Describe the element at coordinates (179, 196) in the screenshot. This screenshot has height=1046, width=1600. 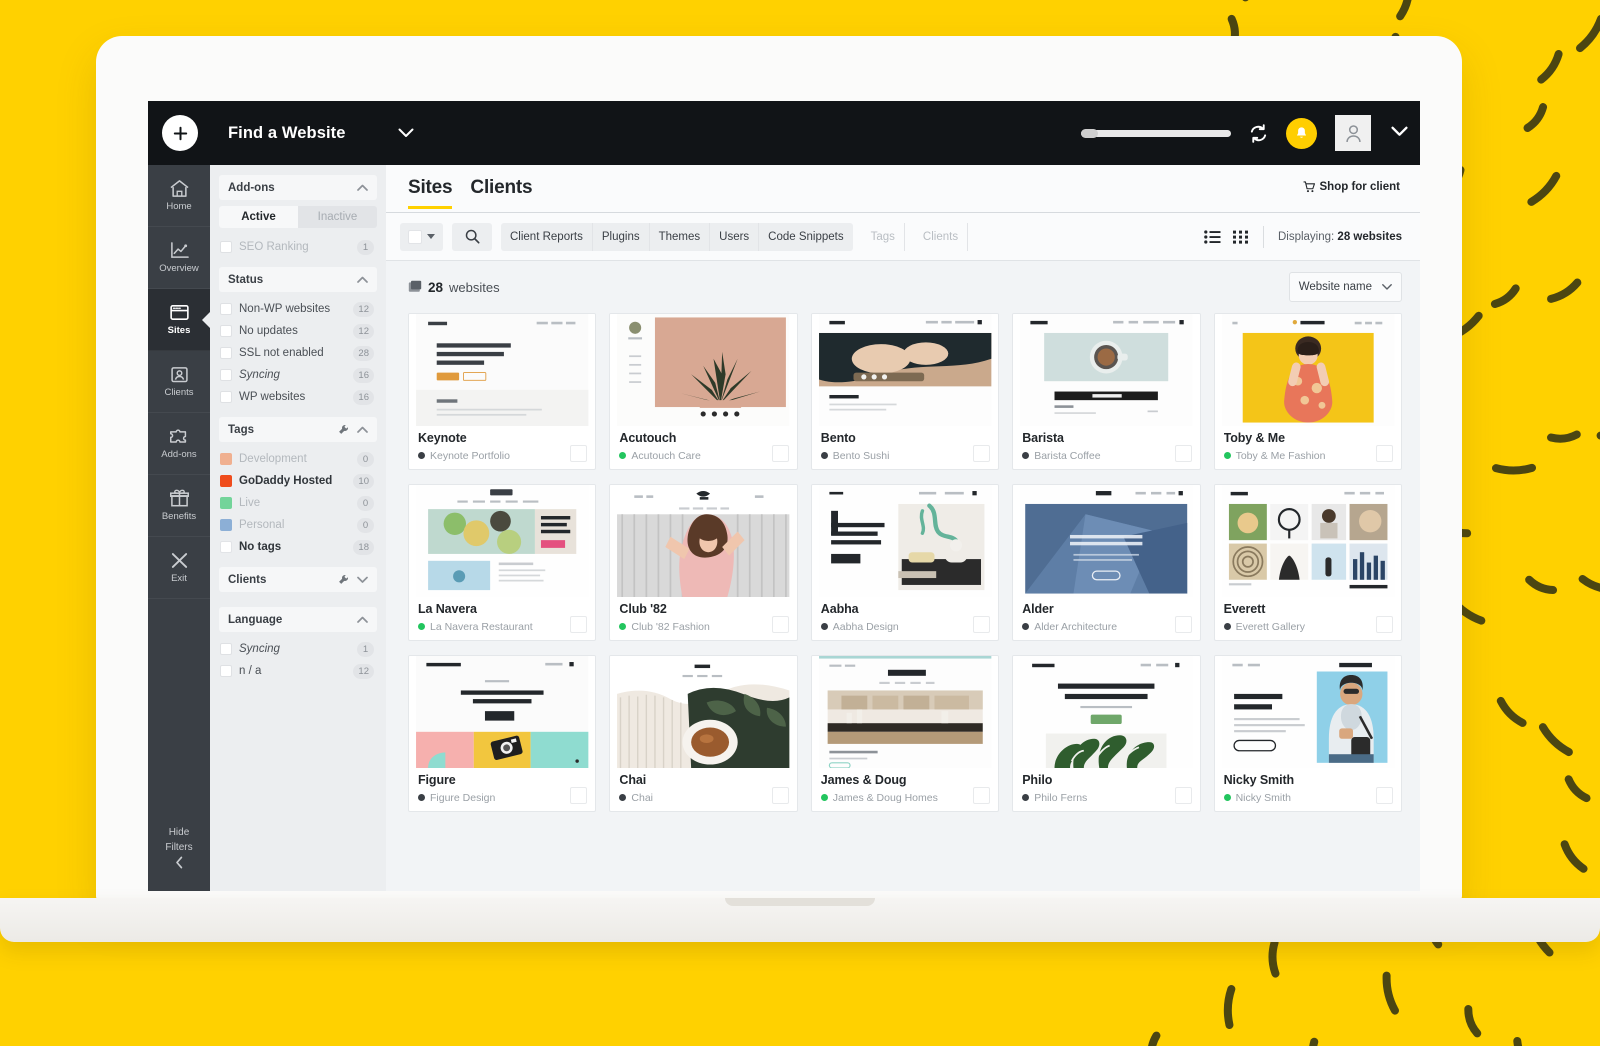
I see `sidebar-item-home: Home` at that location.